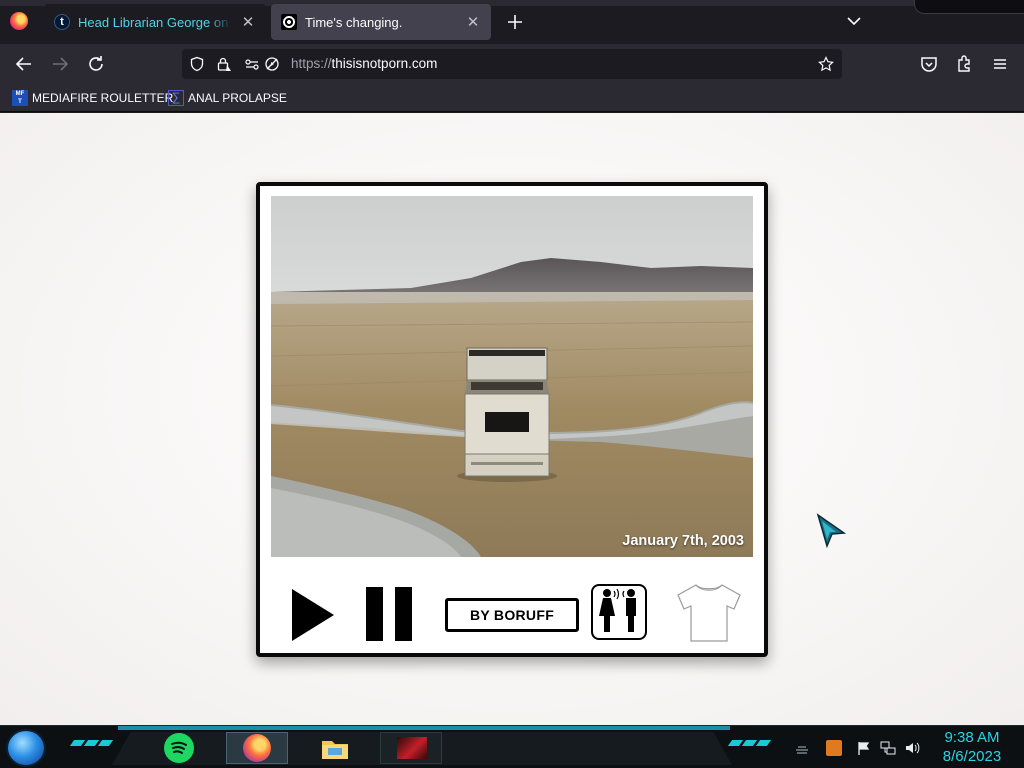  Describe the element at coordinates (103, 98) in the screenshot. I see `bookmark-label: MEDIAFIRE ROULETTER` at that location.